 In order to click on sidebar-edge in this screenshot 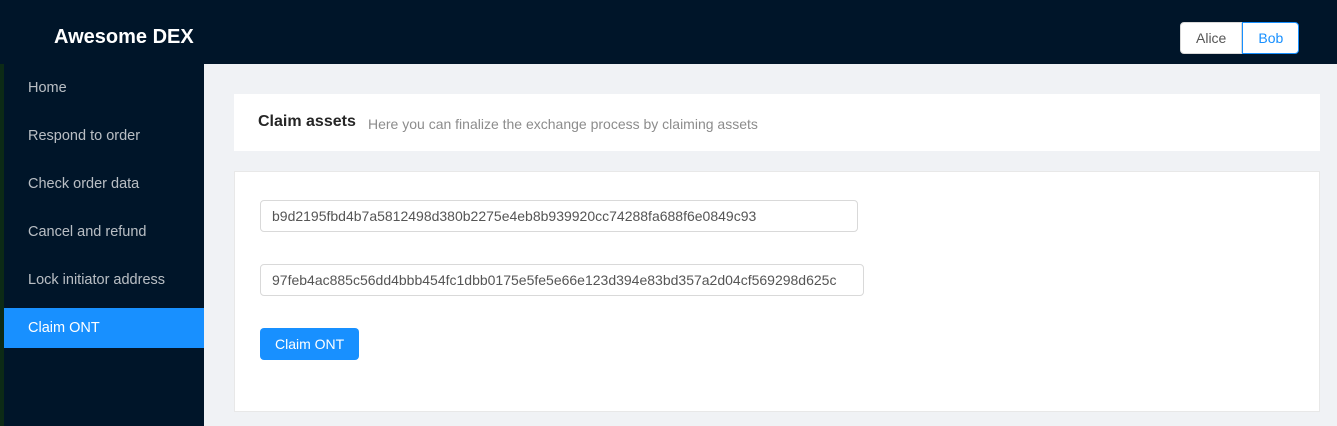, I will do `click(2, 245)`.